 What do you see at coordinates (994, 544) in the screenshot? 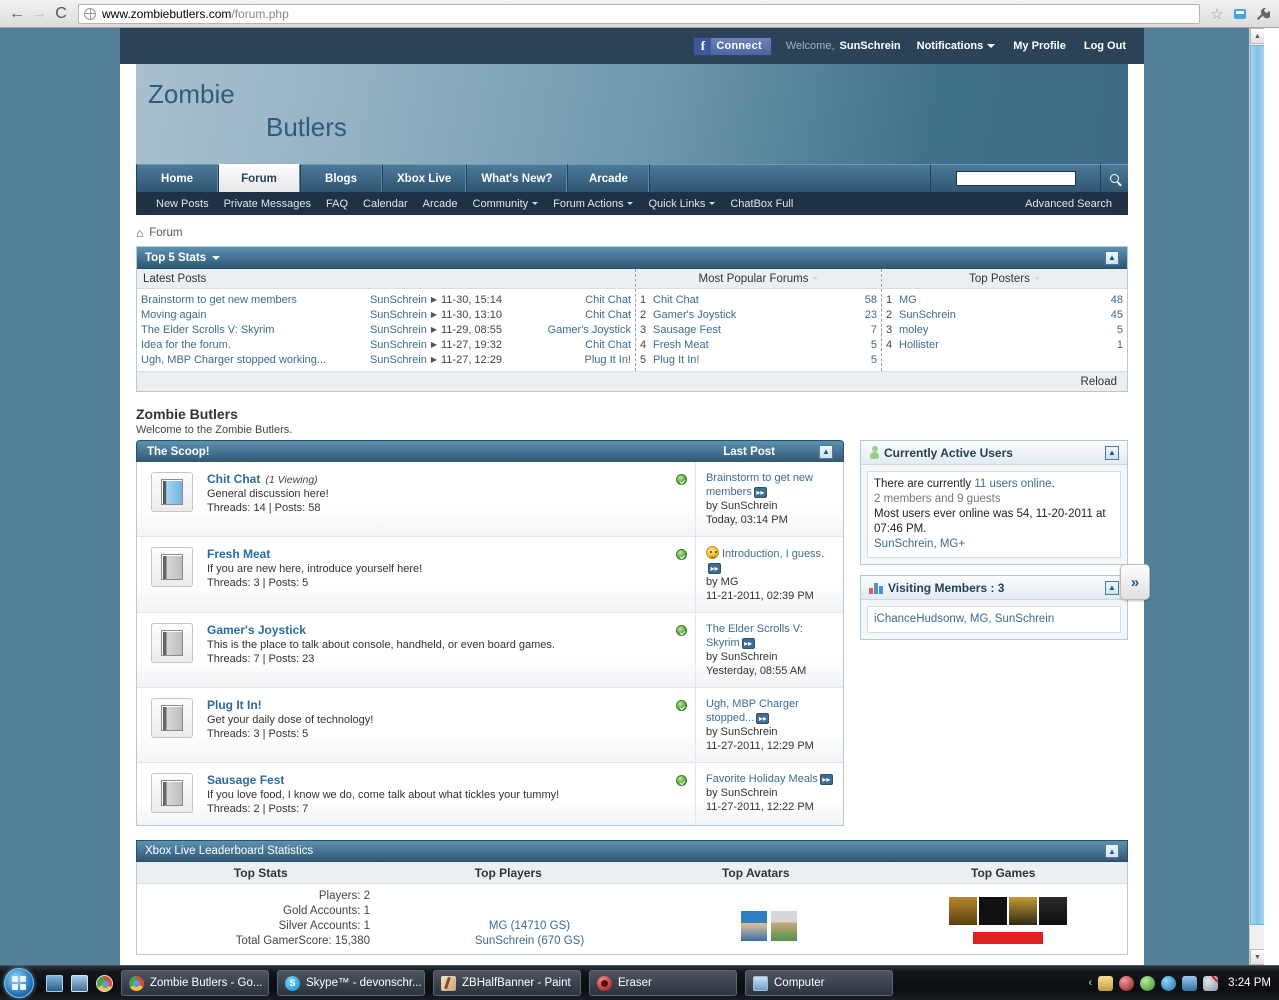
I see `online-user-list: SunSchrein, MG+` at bounding box center [994, 544].